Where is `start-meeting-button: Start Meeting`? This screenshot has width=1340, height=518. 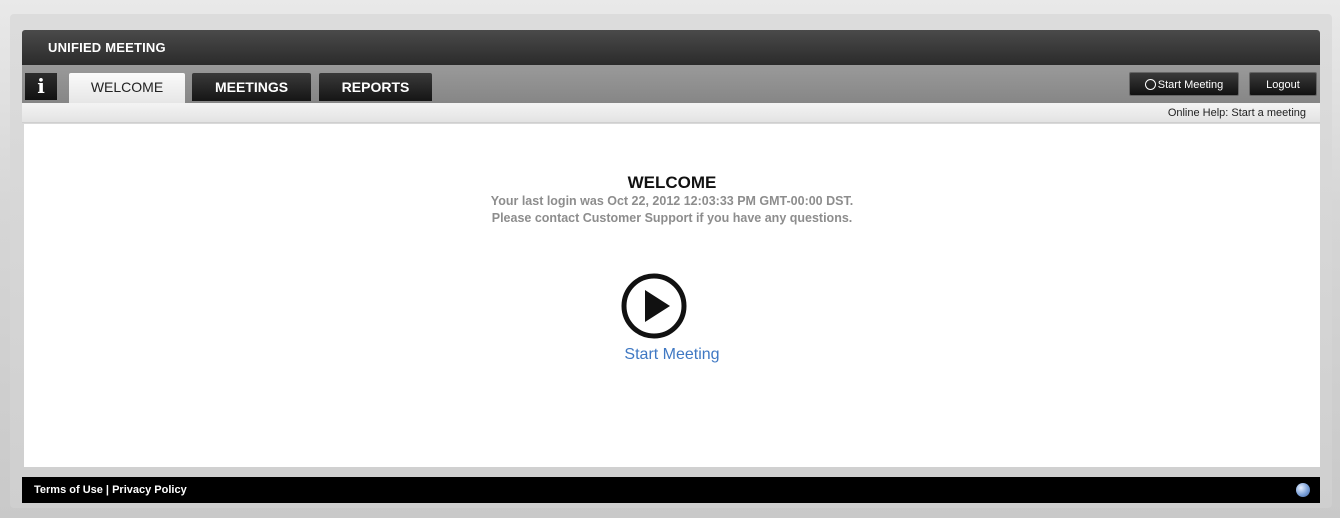
start-meeting-button: Start Meeting is located at coordinates (1184, 84).